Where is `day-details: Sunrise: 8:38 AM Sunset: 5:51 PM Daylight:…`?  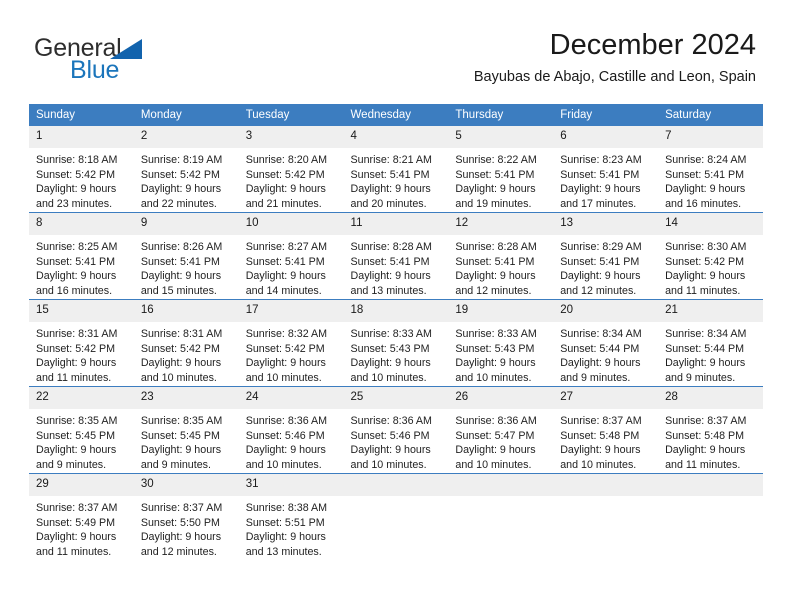
day-details: Sunrise: 8:38 AM Sunset: 5:51 PM Daylight:… is located at coordinates (291, 527).